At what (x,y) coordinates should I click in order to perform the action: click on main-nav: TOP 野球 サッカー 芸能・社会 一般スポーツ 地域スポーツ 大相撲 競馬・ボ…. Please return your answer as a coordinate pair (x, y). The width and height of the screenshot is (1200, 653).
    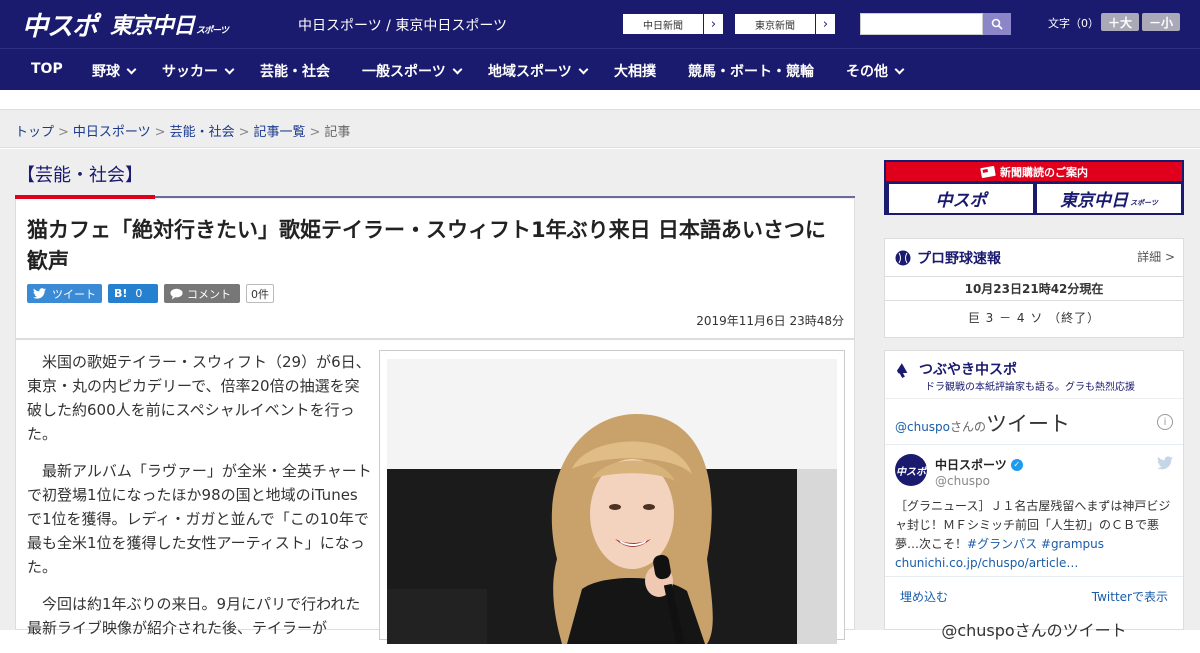
    Looking at the image, I should click on (600, 69).